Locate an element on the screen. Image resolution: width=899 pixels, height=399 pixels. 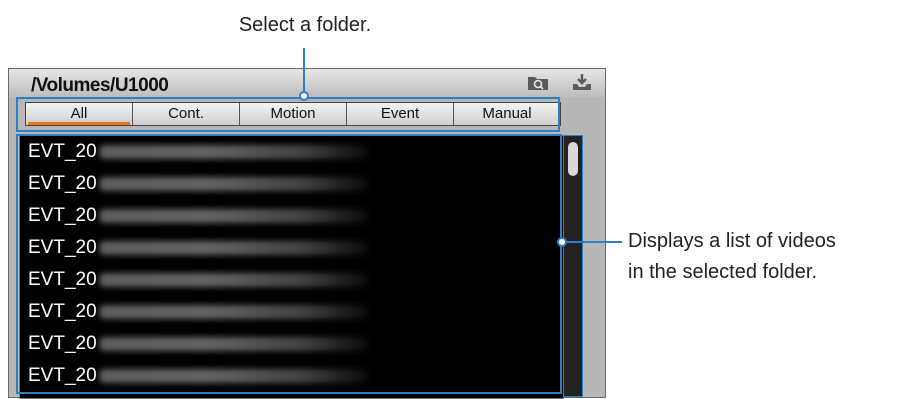
folder-search-icon is located at coordinates (538, 82).